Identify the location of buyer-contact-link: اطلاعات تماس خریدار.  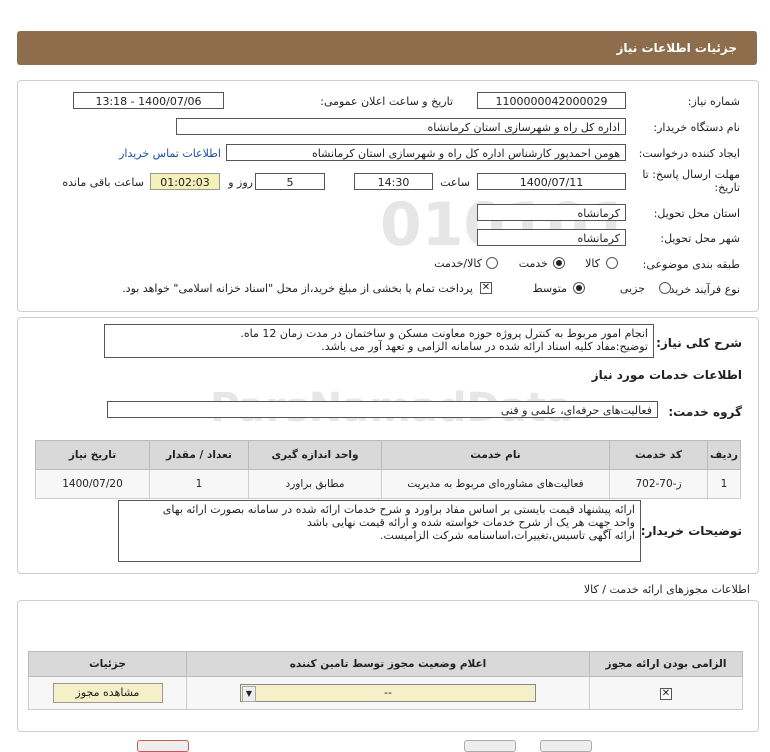
(170, 153).